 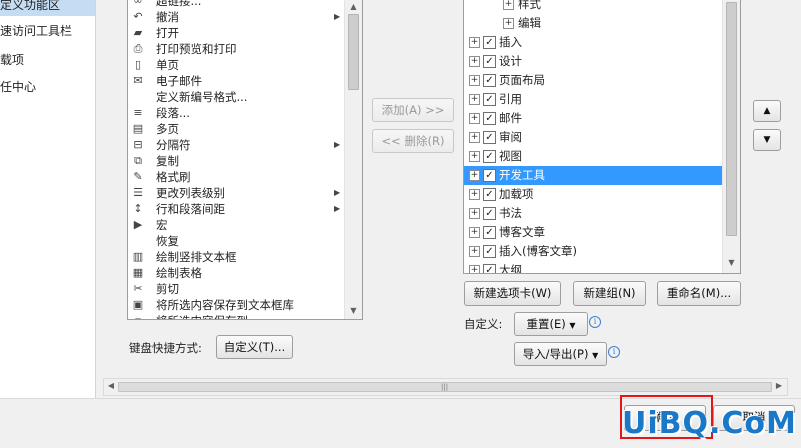 What do you see at coordinates (237, 81) in the screenshot?
I see `command-item: ✉ 电子邮件` at bounding box center [237, 81].